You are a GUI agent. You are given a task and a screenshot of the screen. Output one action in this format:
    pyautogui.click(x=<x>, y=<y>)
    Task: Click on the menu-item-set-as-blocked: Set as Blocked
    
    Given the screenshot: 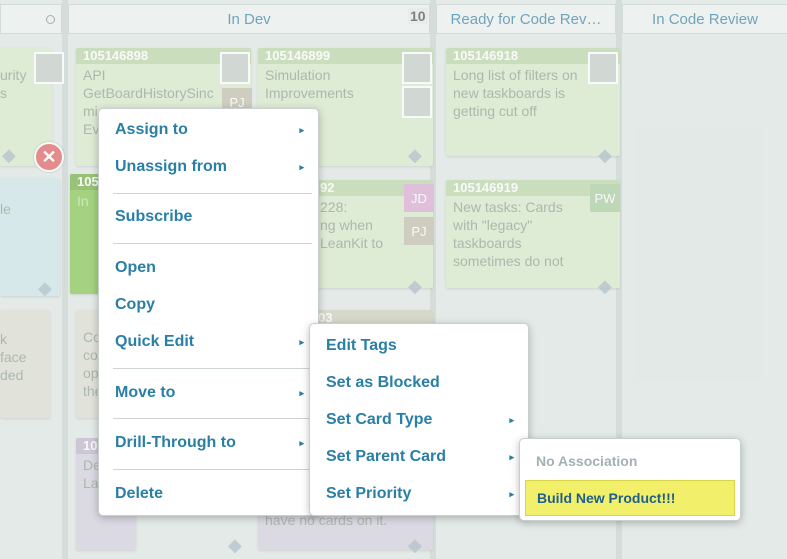 What is the action you would take?
    pyautogui.click(x=419, y=383)
    